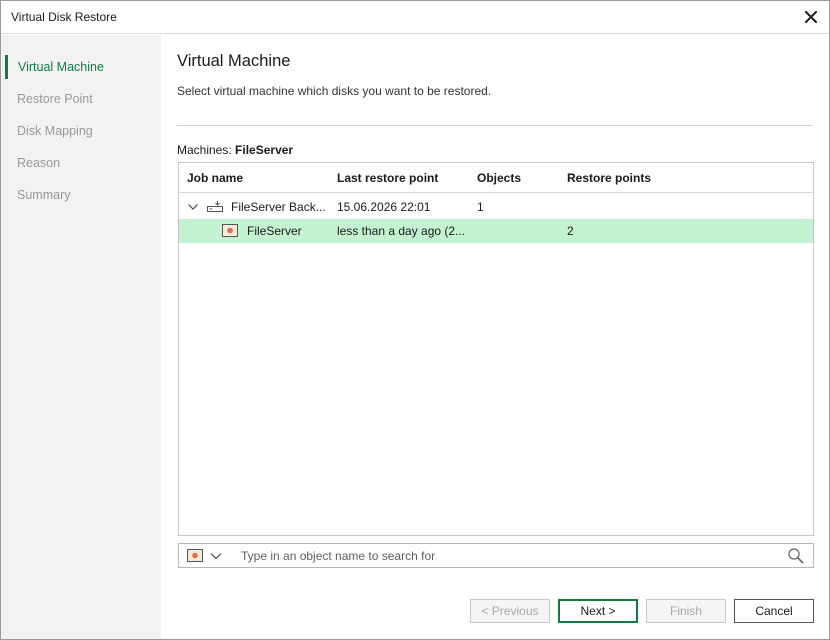 The height and width of the screenshot is (640, 830). I want to click on backup-job-icon, so click(215, 208).